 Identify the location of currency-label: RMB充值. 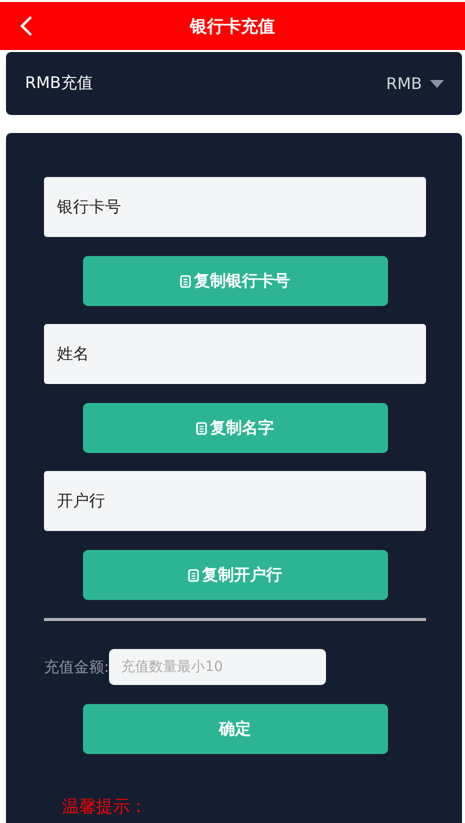
(59, 83).